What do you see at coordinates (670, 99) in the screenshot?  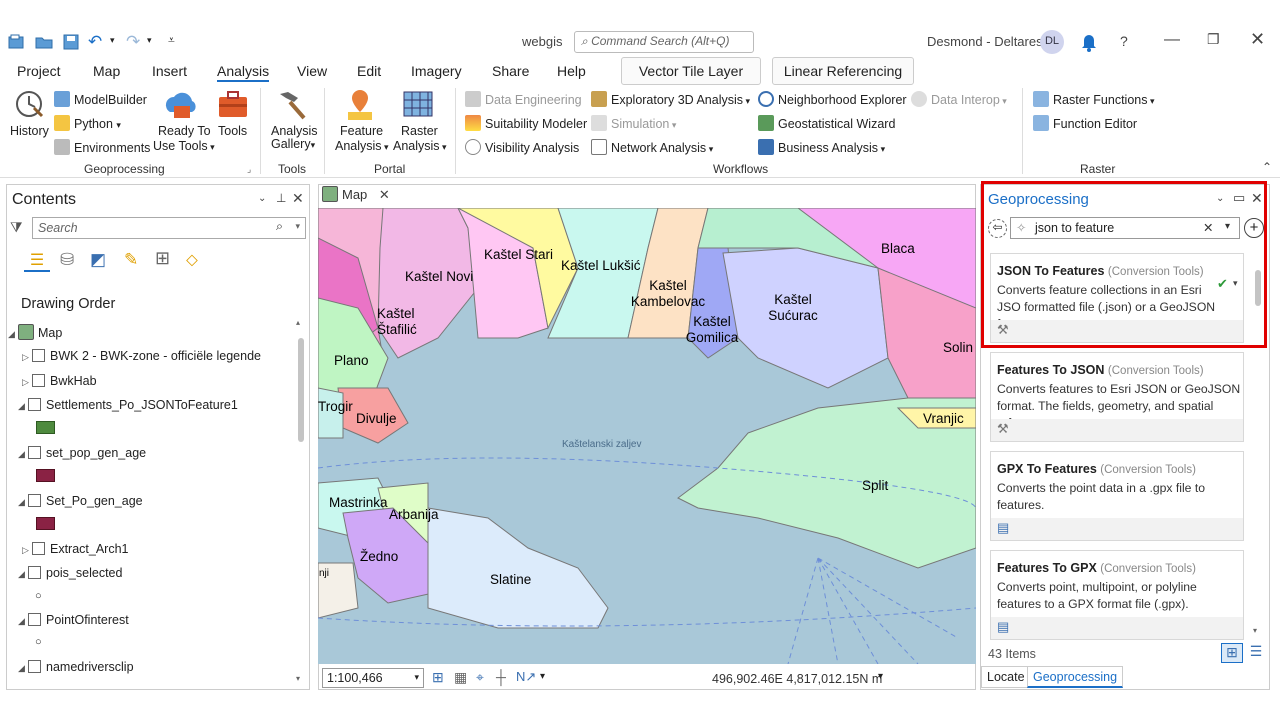 I see `exploratory-3d-analysis-button: Exploratory 3D Analysis ▾` at bounding box center [670, 99].